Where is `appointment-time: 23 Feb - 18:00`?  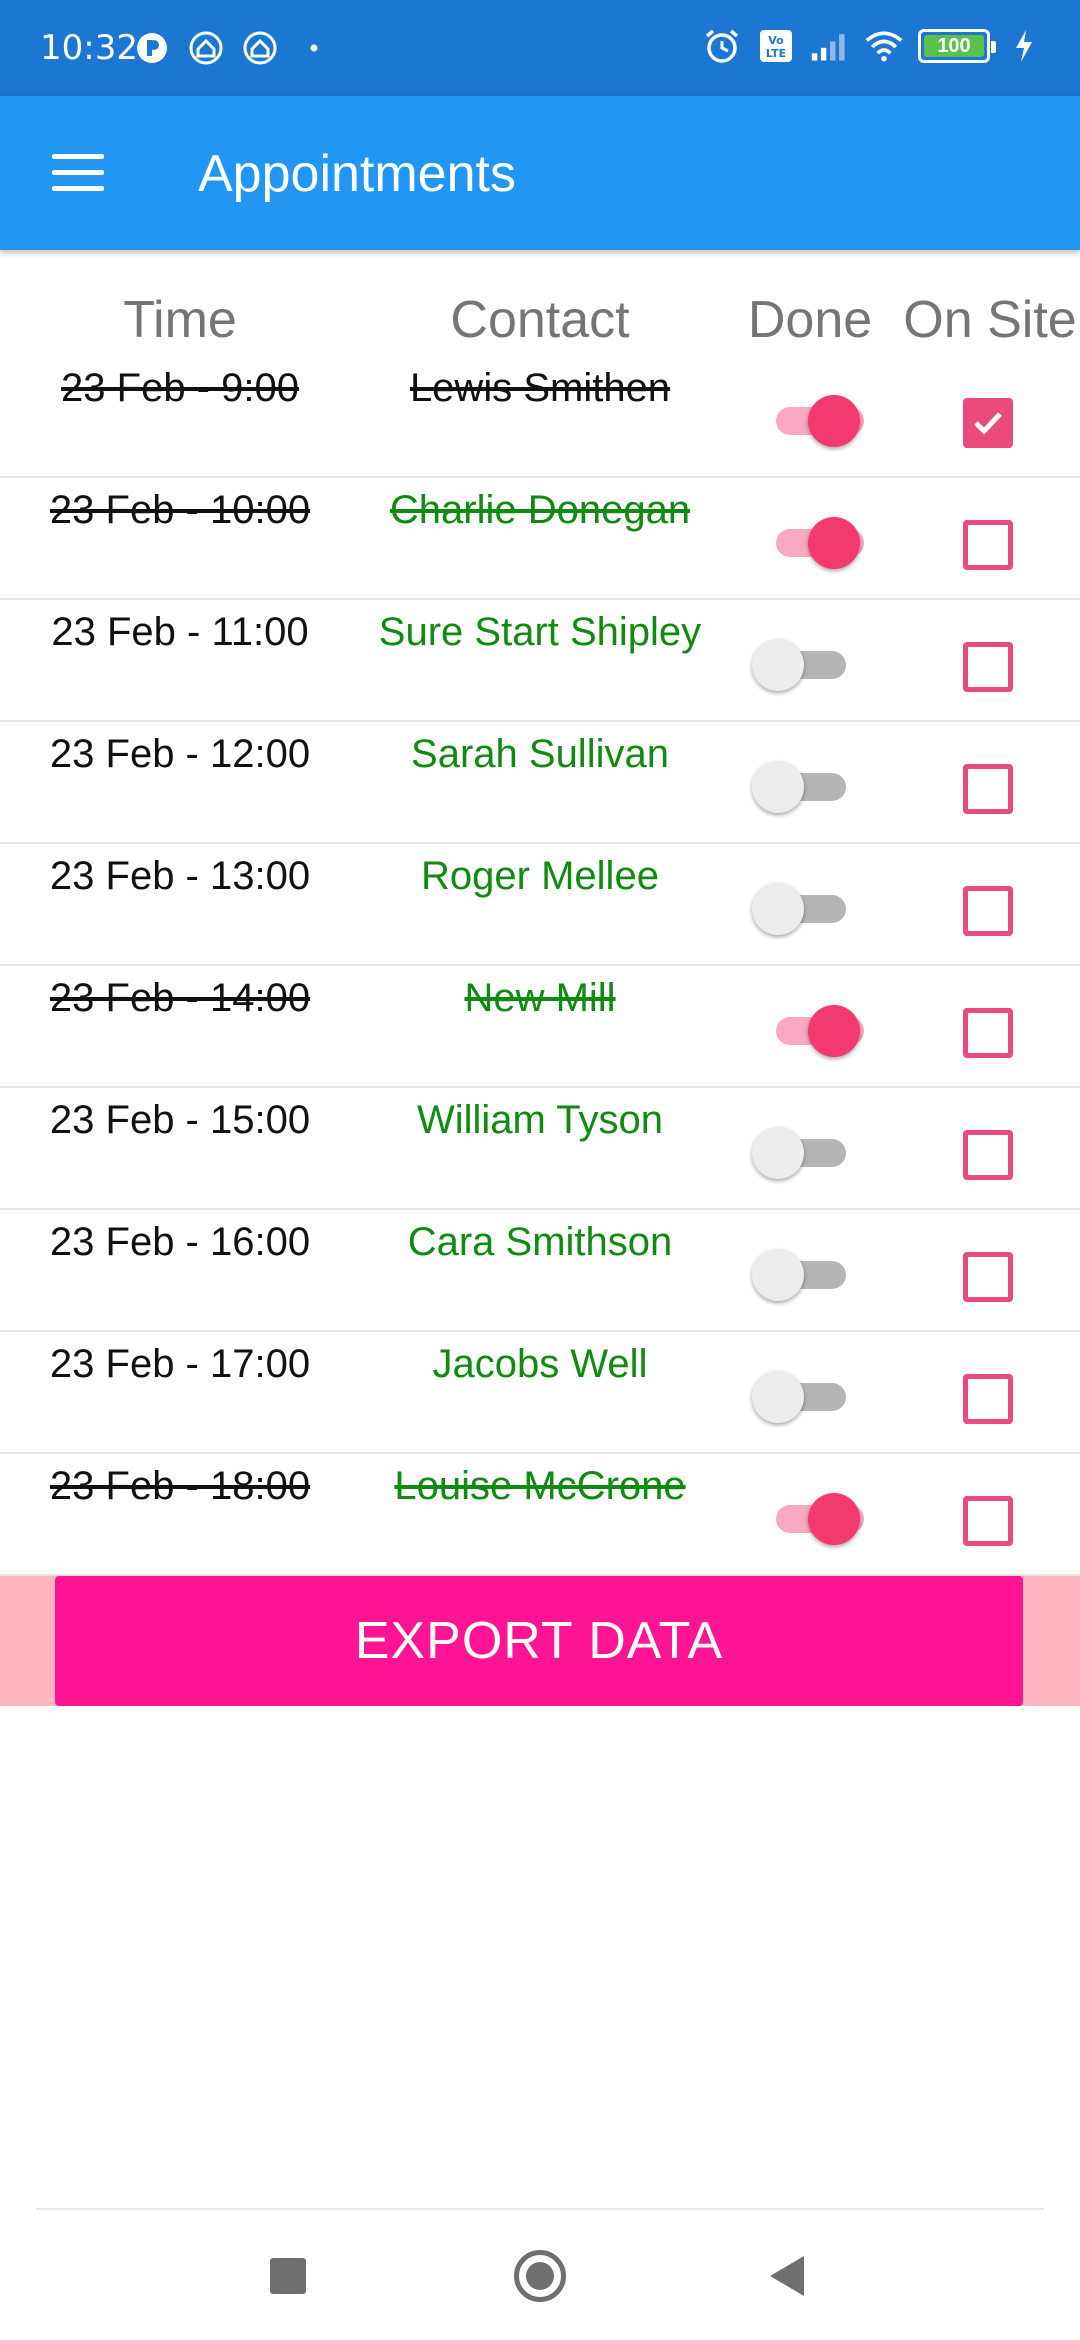
appointment-time: 23 Feb - 18:00 is located at coordinates (180, 1486).